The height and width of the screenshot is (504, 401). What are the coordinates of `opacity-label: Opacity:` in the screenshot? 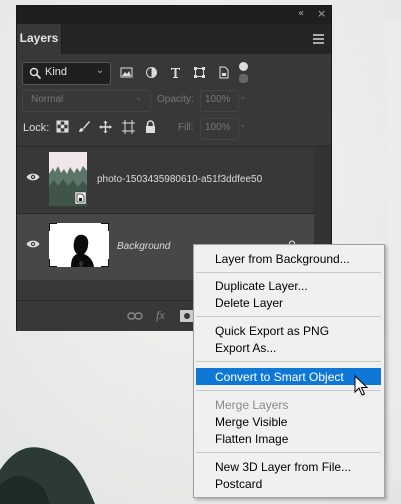 It's located at (175, 99).